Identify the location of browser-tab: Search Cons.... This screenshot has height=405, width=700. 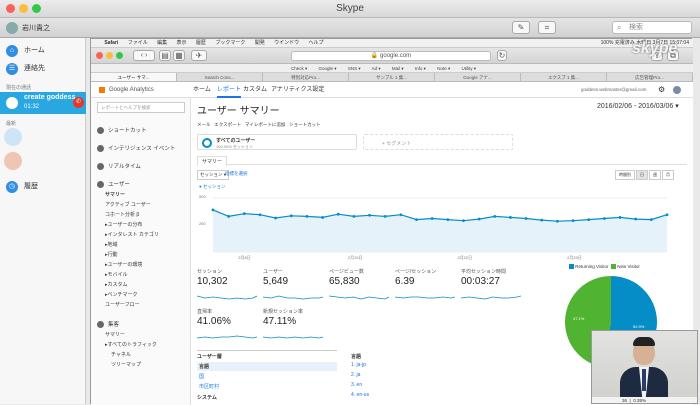
(220, 77).